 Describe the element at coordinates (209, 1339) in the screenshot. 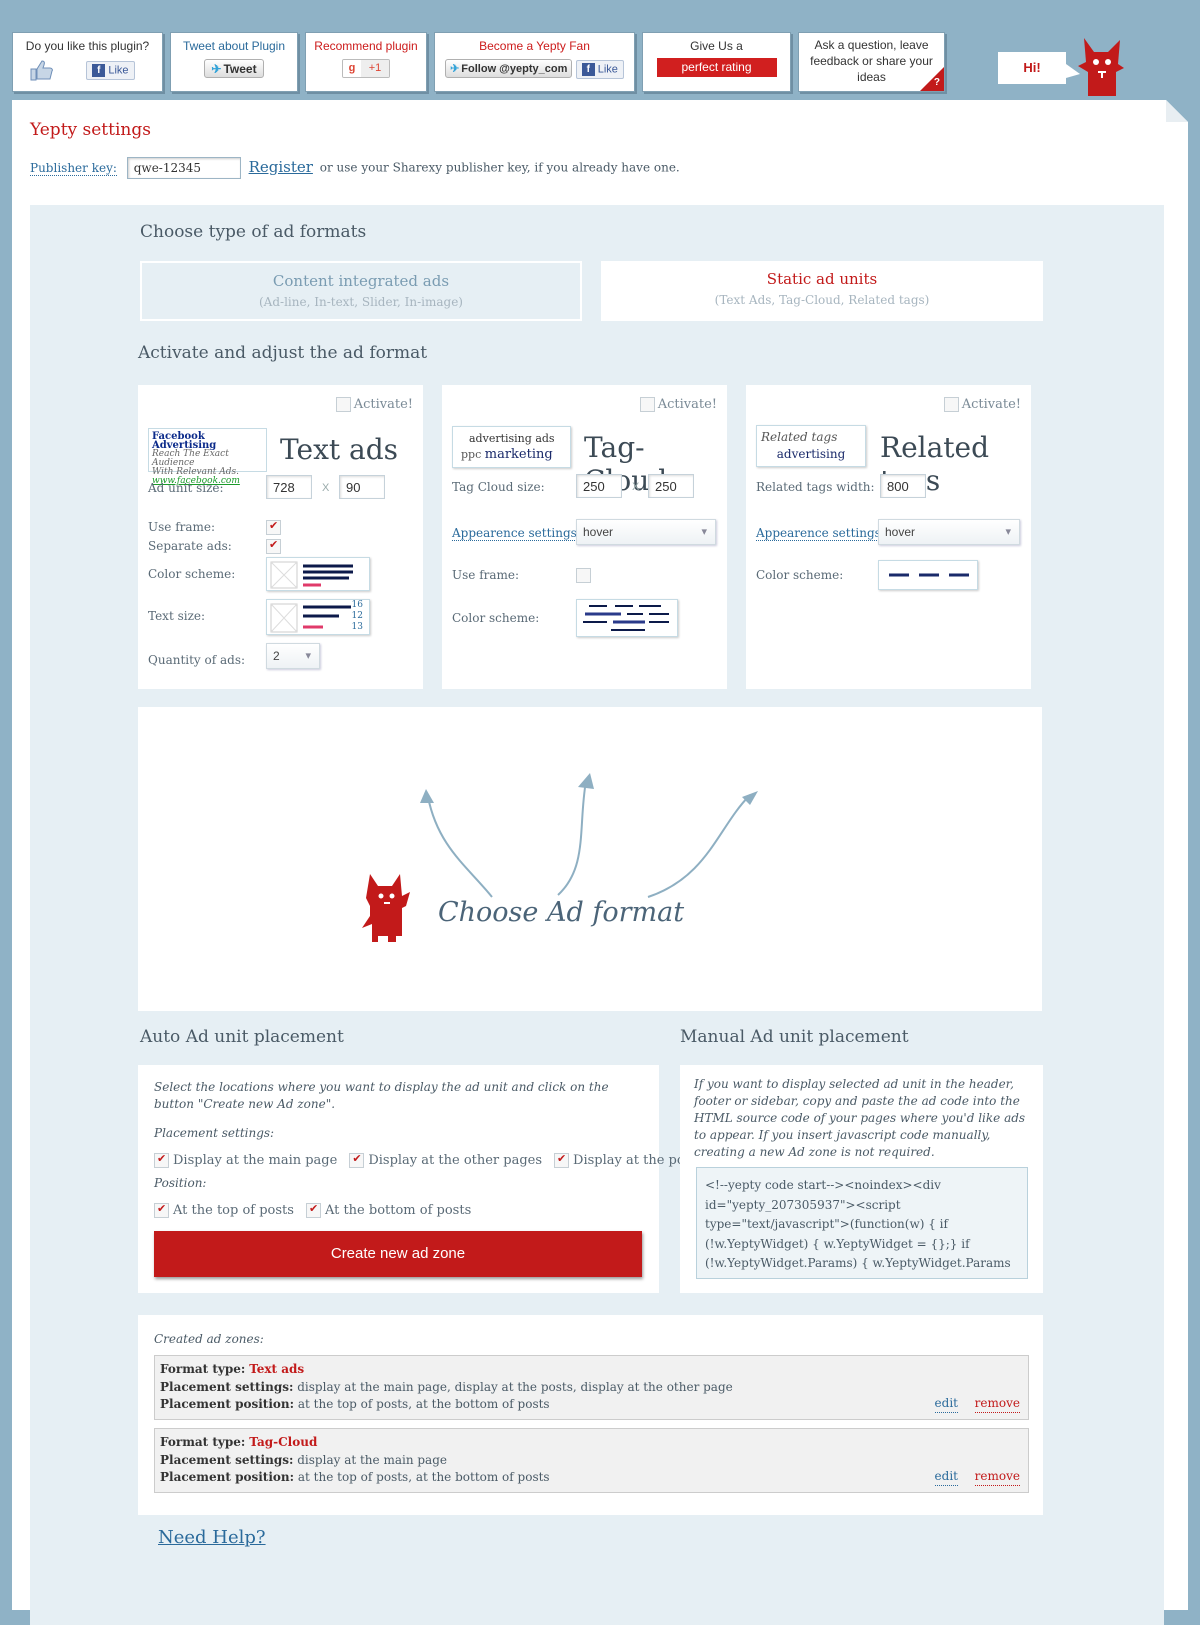

I see `created-zones-heading: Created ad zones:` at that location.